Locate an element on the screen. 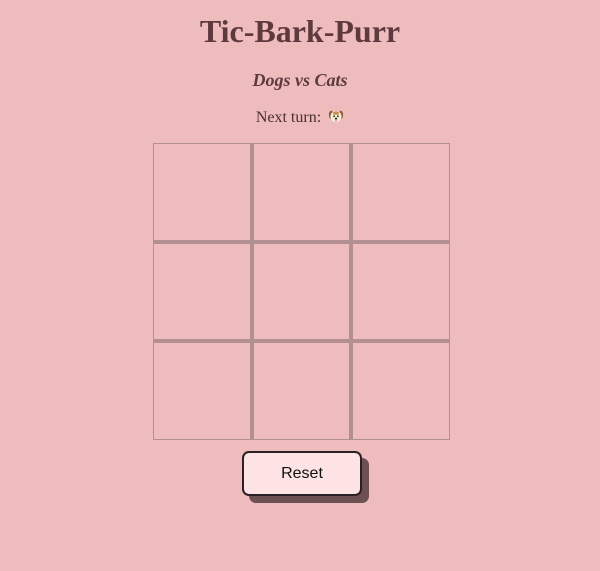 The height and width of the screenshot is (571, 600). game-subtitle: Dogs vs Cats is located at coordinates (300, 80).